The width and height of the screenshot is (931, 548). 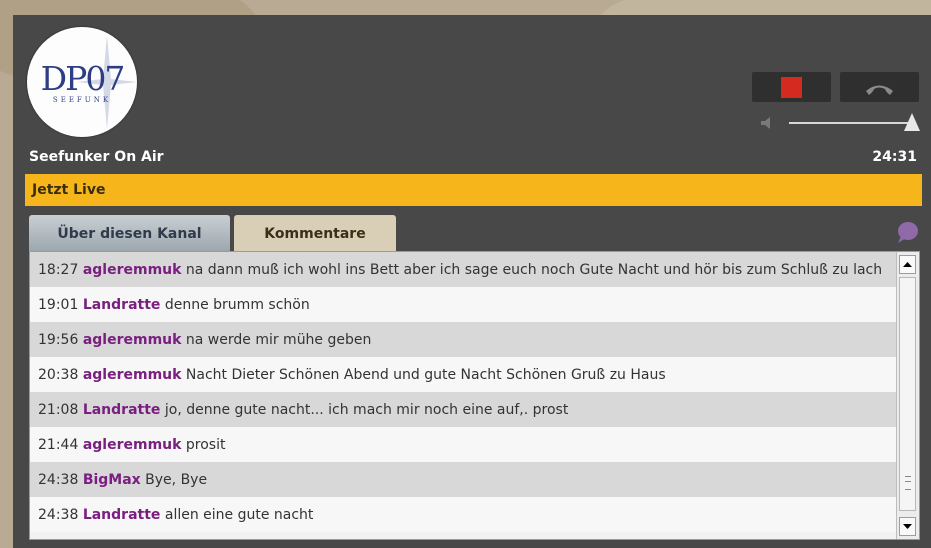 I want to click on stop-button, so click(x=791, y=87).